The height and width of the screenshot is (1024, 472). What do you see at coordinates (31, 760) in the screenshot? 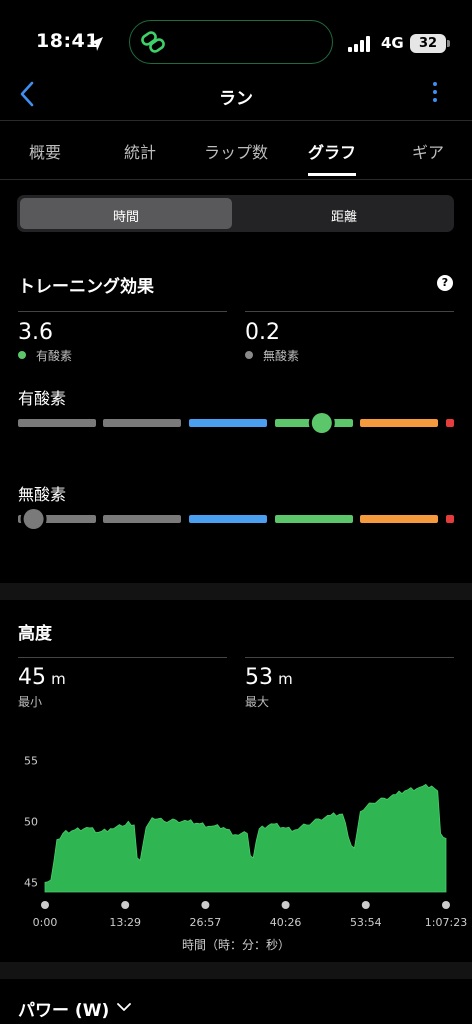
I see `y-tick-label: 55` at bounding box center [31, 760].